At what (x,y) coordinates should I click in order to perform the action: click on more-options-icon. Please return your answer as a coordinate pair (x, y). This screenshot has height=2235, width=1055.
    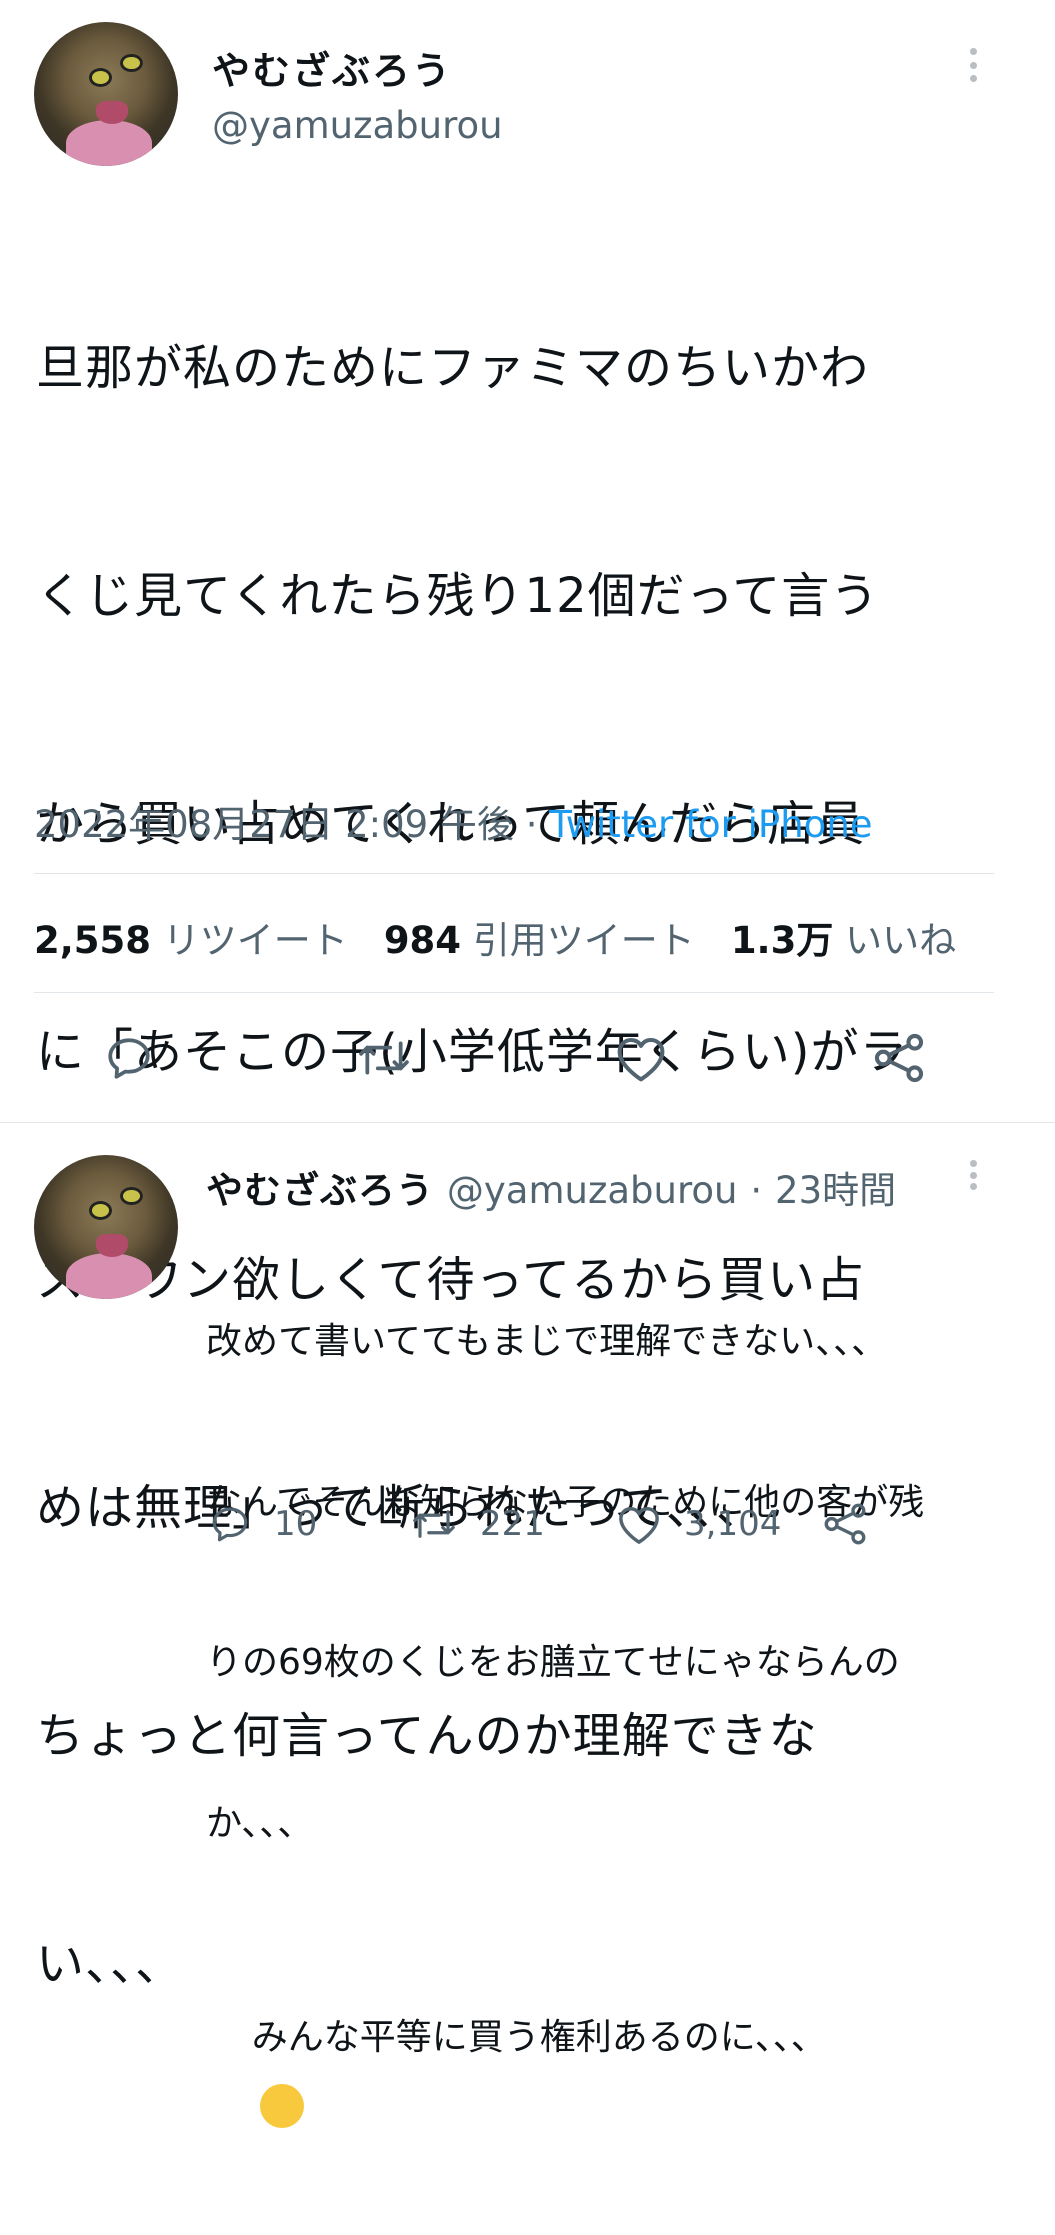
    Looking at the image, I should click on (974, 65).